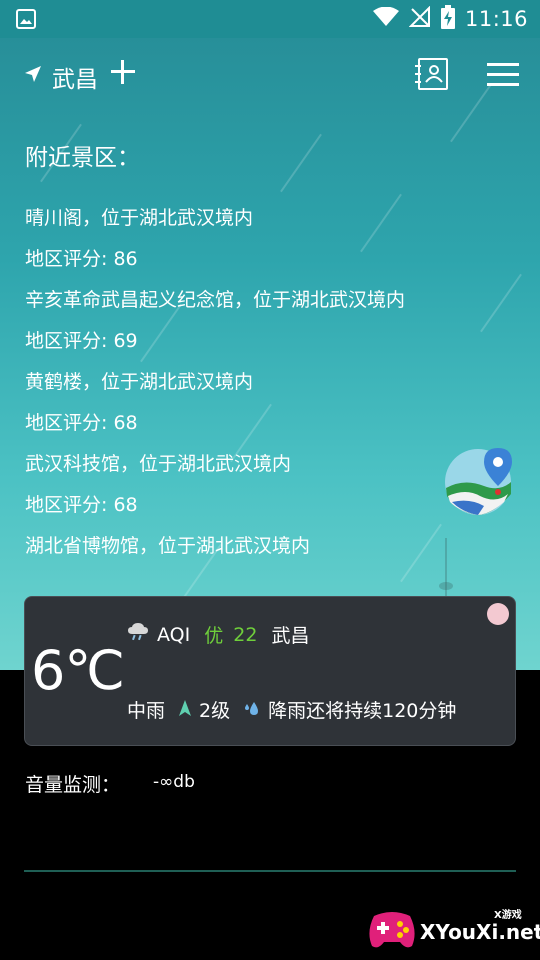 The width and height of the screenshot is (540, 960). Describe the element at coordinates (446, 568) in the screenshot. I see `tower-silhouette-icon` at that location.